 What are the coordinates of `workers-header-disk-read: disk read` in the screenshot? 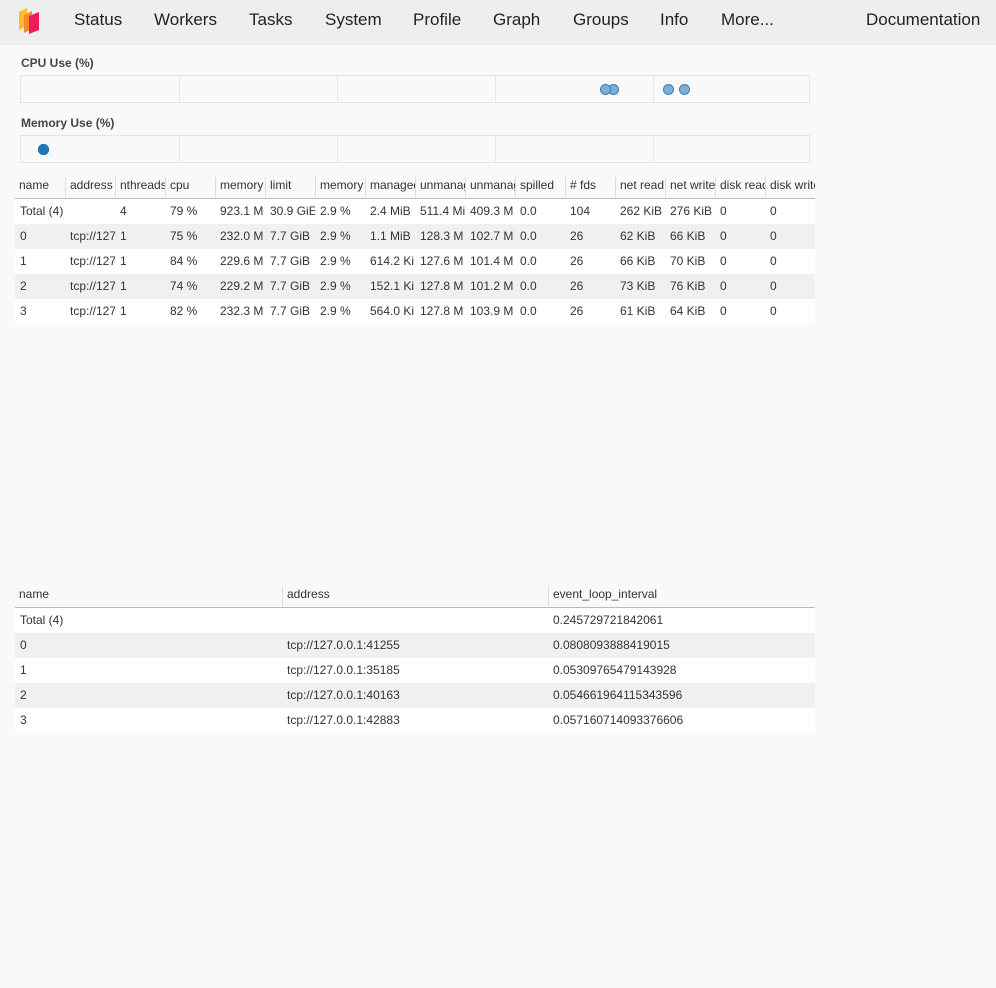 It's located at (740, 187).